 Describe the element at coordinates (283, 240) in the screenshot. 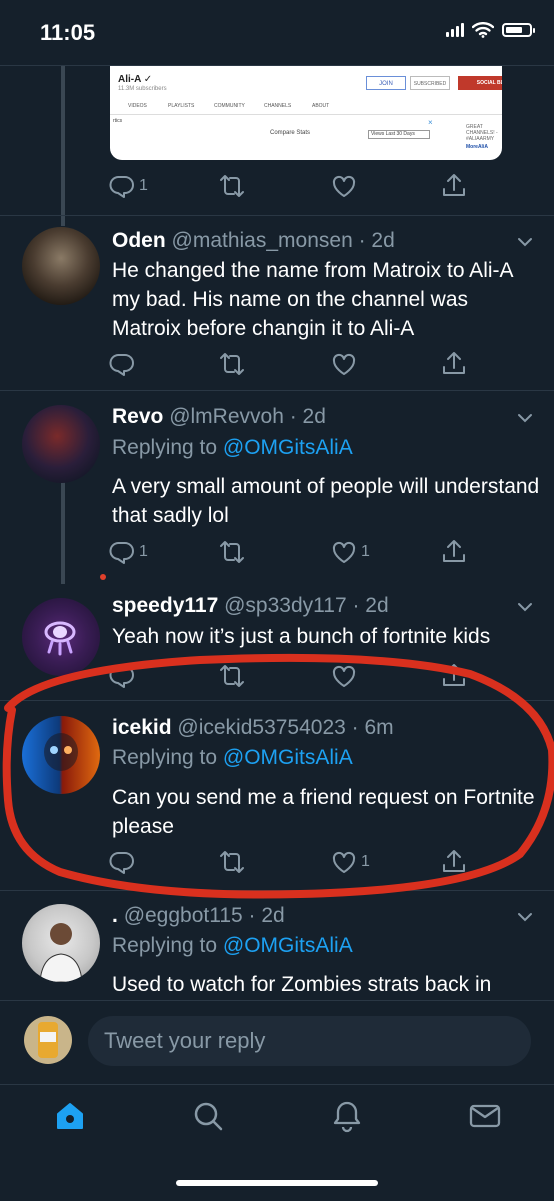

I see `user-handle: @mathias_monsen · 2d` at that location.